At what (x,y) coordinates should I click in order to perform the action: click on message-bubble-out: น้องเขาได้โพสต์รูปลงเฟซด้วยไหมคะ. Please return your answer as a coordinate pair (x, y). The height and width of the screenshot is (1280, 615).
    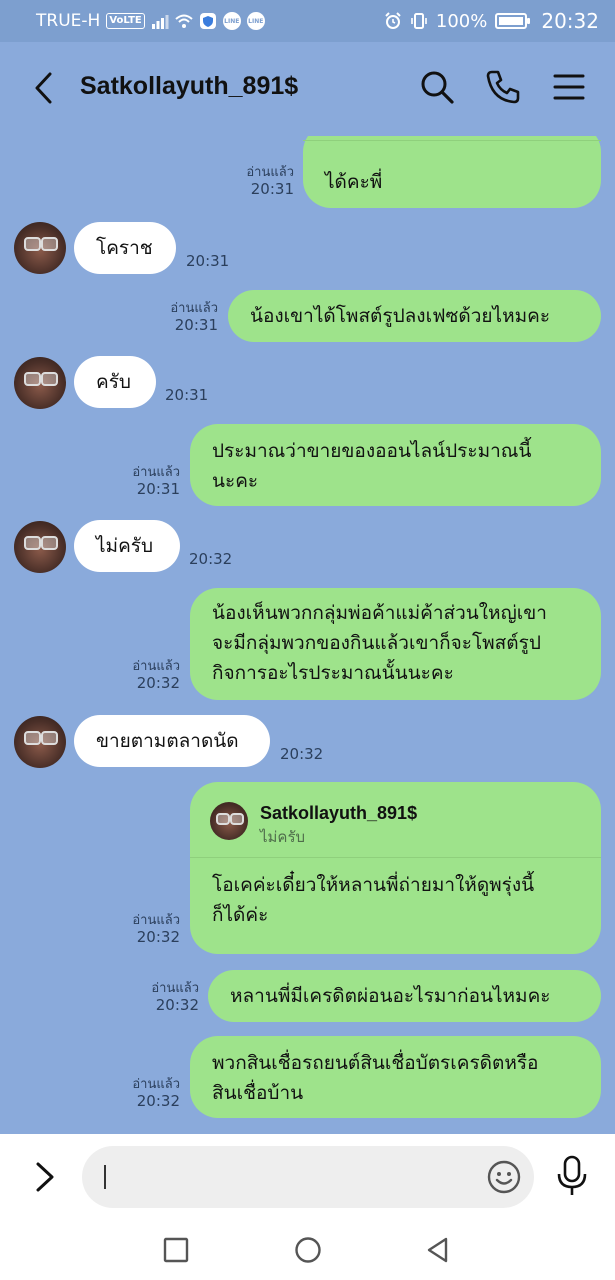
    Looking at the image, I should click on (414, 316).